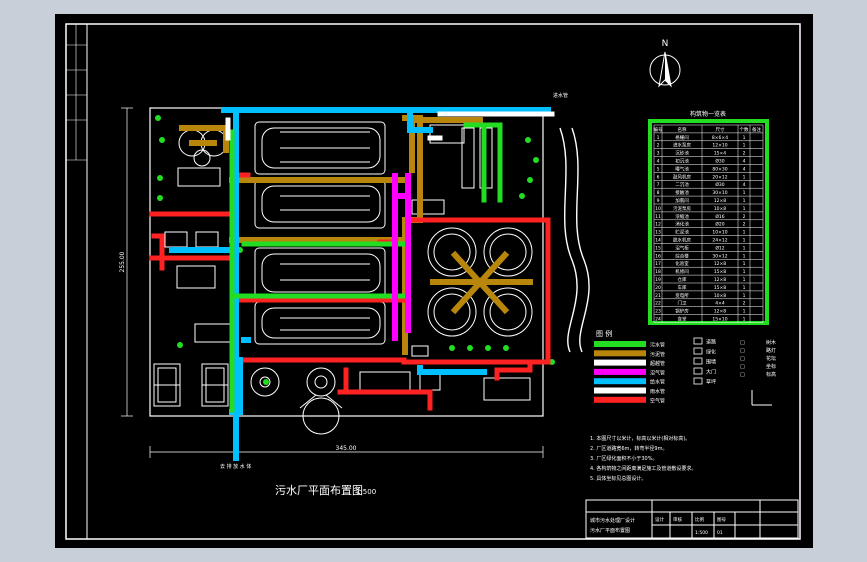 The width and height of the screenshot is (867, 562). What do you see at coordinates (658, 264) in the screenshot?
I see `table-cell: 17` at bounding box center [658, 264].